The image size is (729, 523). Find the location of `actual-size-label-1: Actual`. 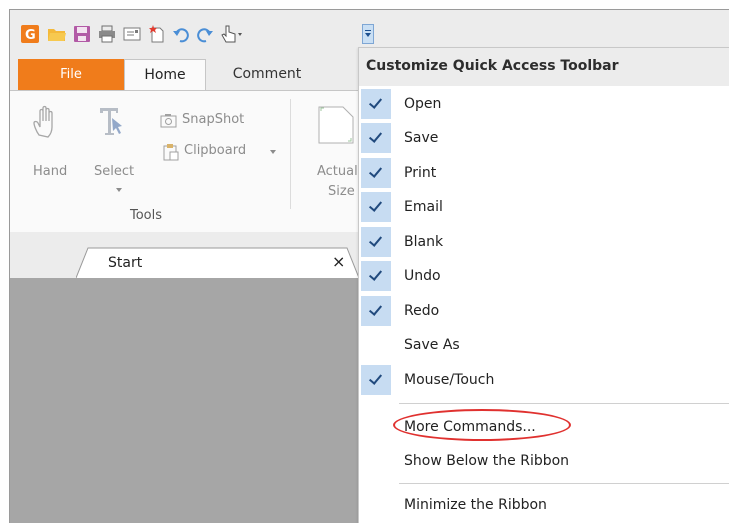

actual-size-label-1: Actual is located at coordinates (337, 171).